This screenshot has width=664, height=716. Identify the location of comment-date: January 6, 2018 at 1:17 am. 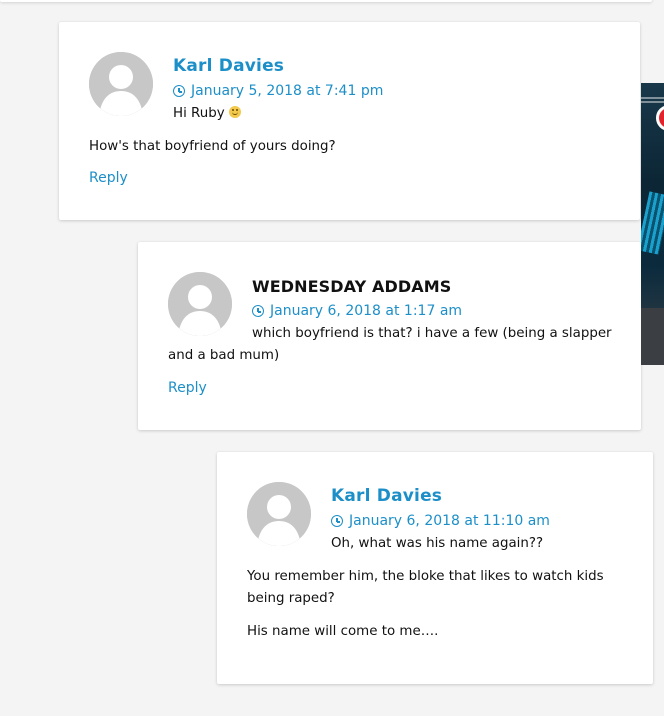
(366, 311).